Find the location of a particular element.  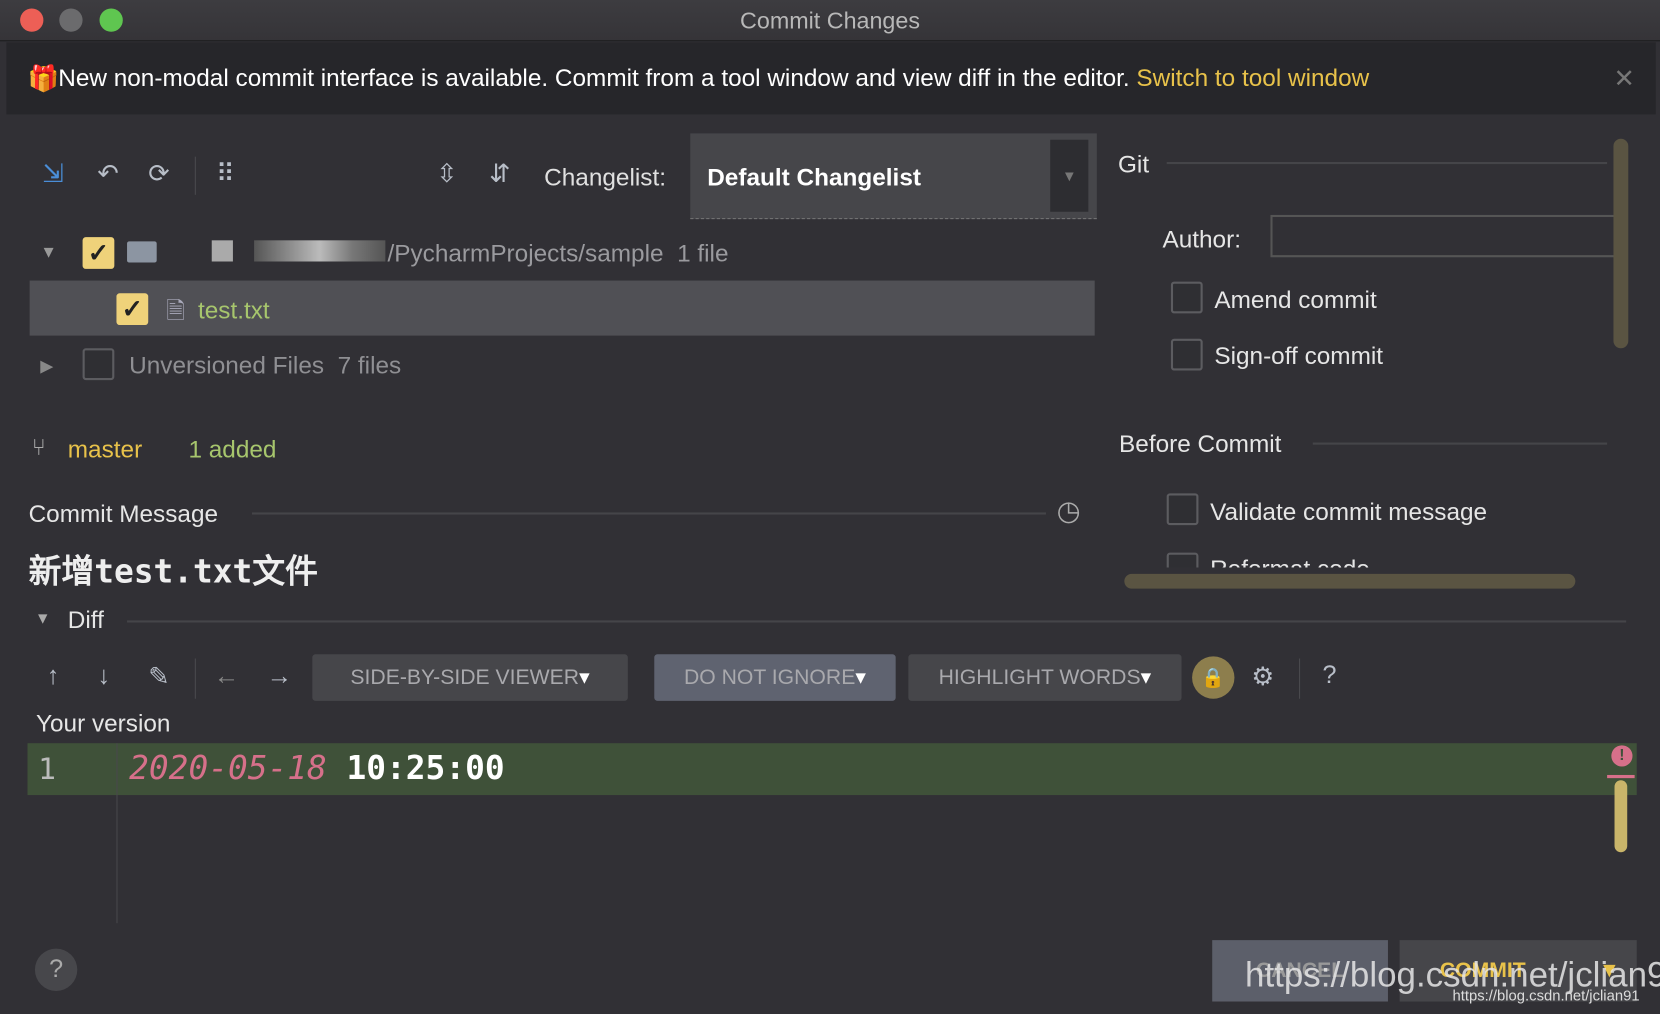

title-bar: Commit Changes is located at coordinates (830, 21).